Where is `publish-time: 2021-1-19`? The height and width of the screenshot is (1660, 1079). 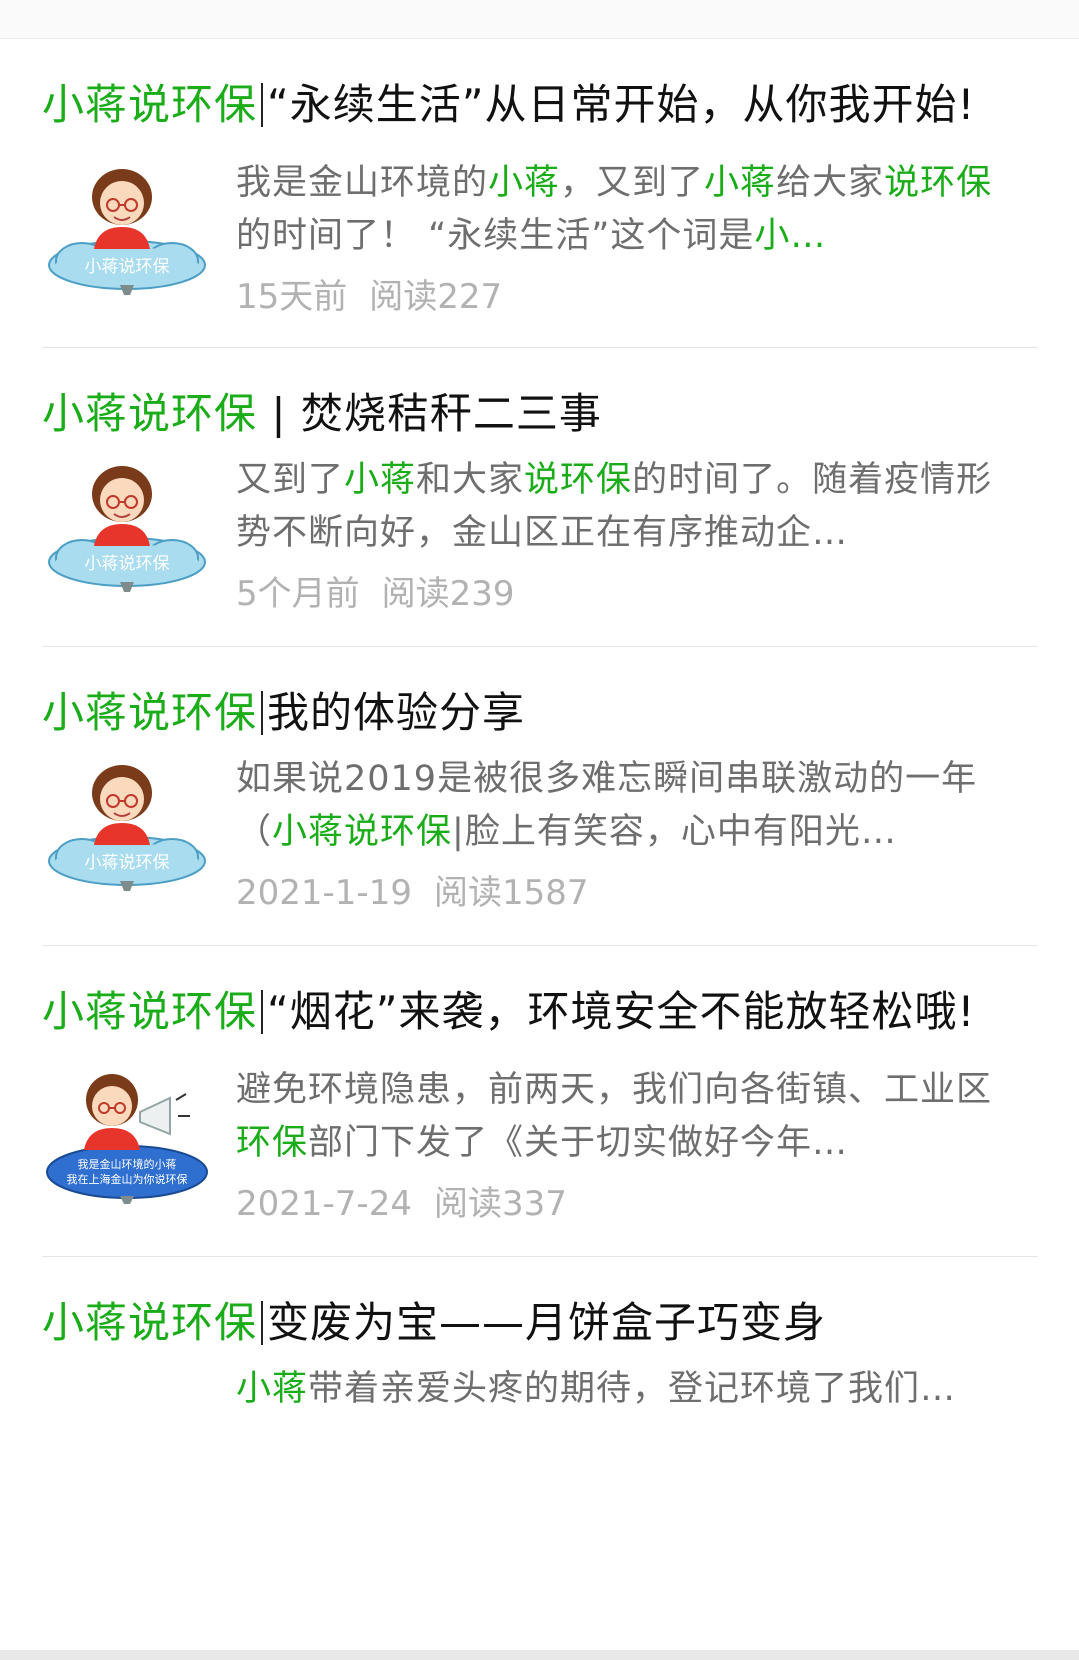 publish-time: 2021-1-19 is located at coordinates (324, 893).